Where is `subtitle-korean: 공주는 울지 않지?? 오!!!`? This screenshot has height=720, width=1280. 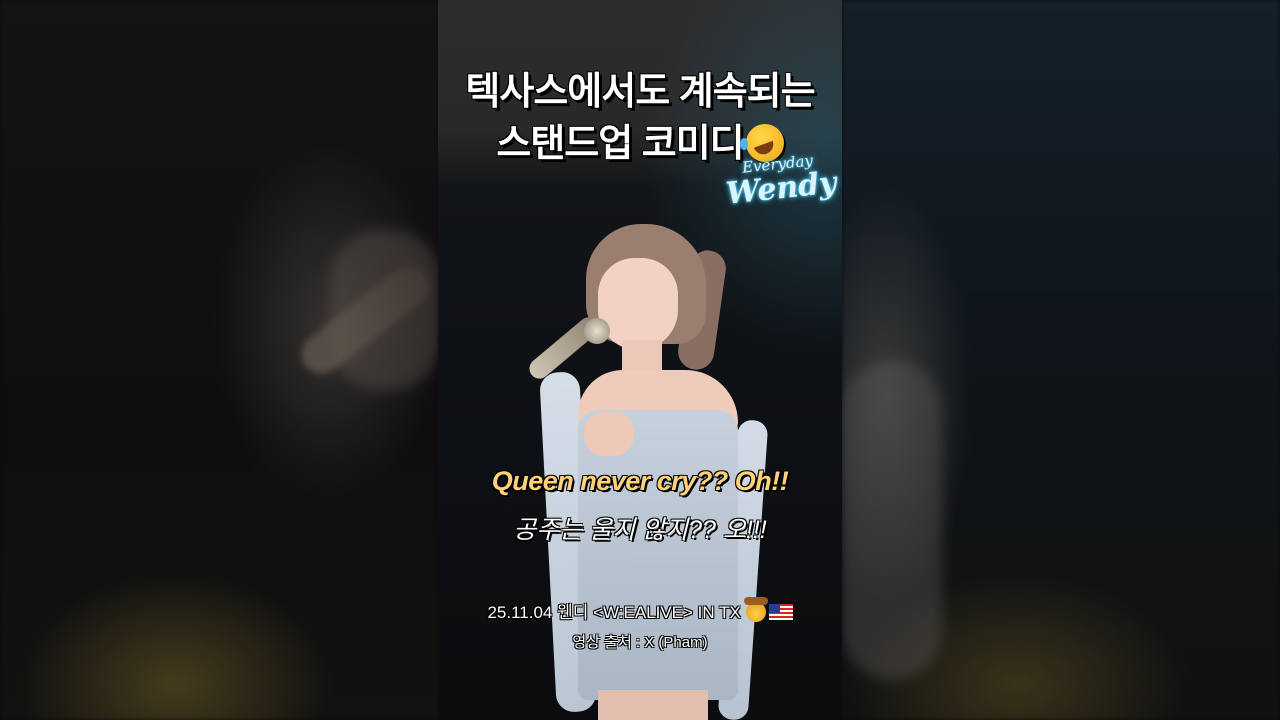
subtitle-korean: 공주는 울지 않지?? 오!!! is located at coordinates (640, 530).